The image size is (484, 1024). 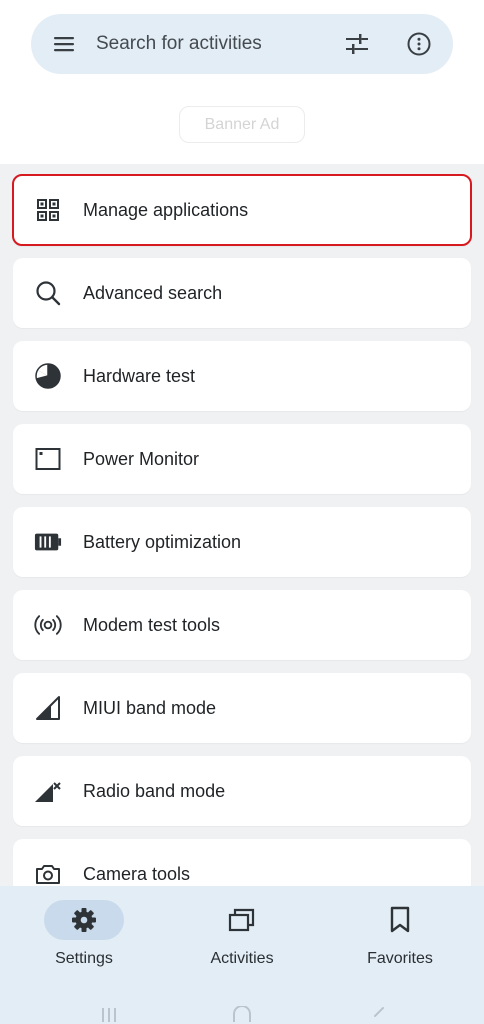 What do you see at coordinates (48, 459) in the screenshot?
I see `window-icon` at bounding box center [48, 459].